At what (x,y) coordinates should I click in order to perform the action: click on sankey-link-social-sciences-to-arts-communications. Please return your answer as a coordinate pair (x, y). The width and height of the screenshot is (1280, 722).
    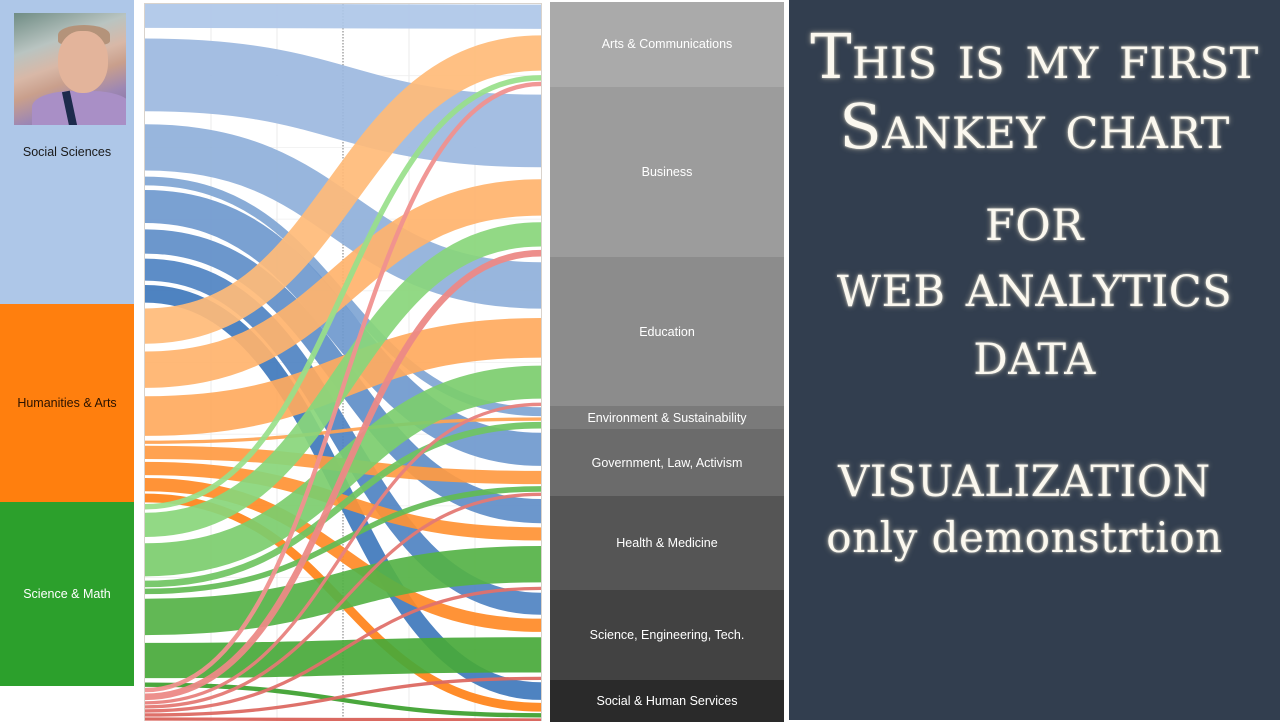
    Looking at the image, I should click on (343, 16).